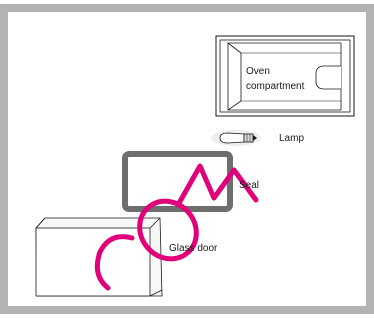 This screenshot has width=374, height=318. Describe the element at coordinates (292, 138) in the screenshot. I see `lamp-label: Lamp` at that location.